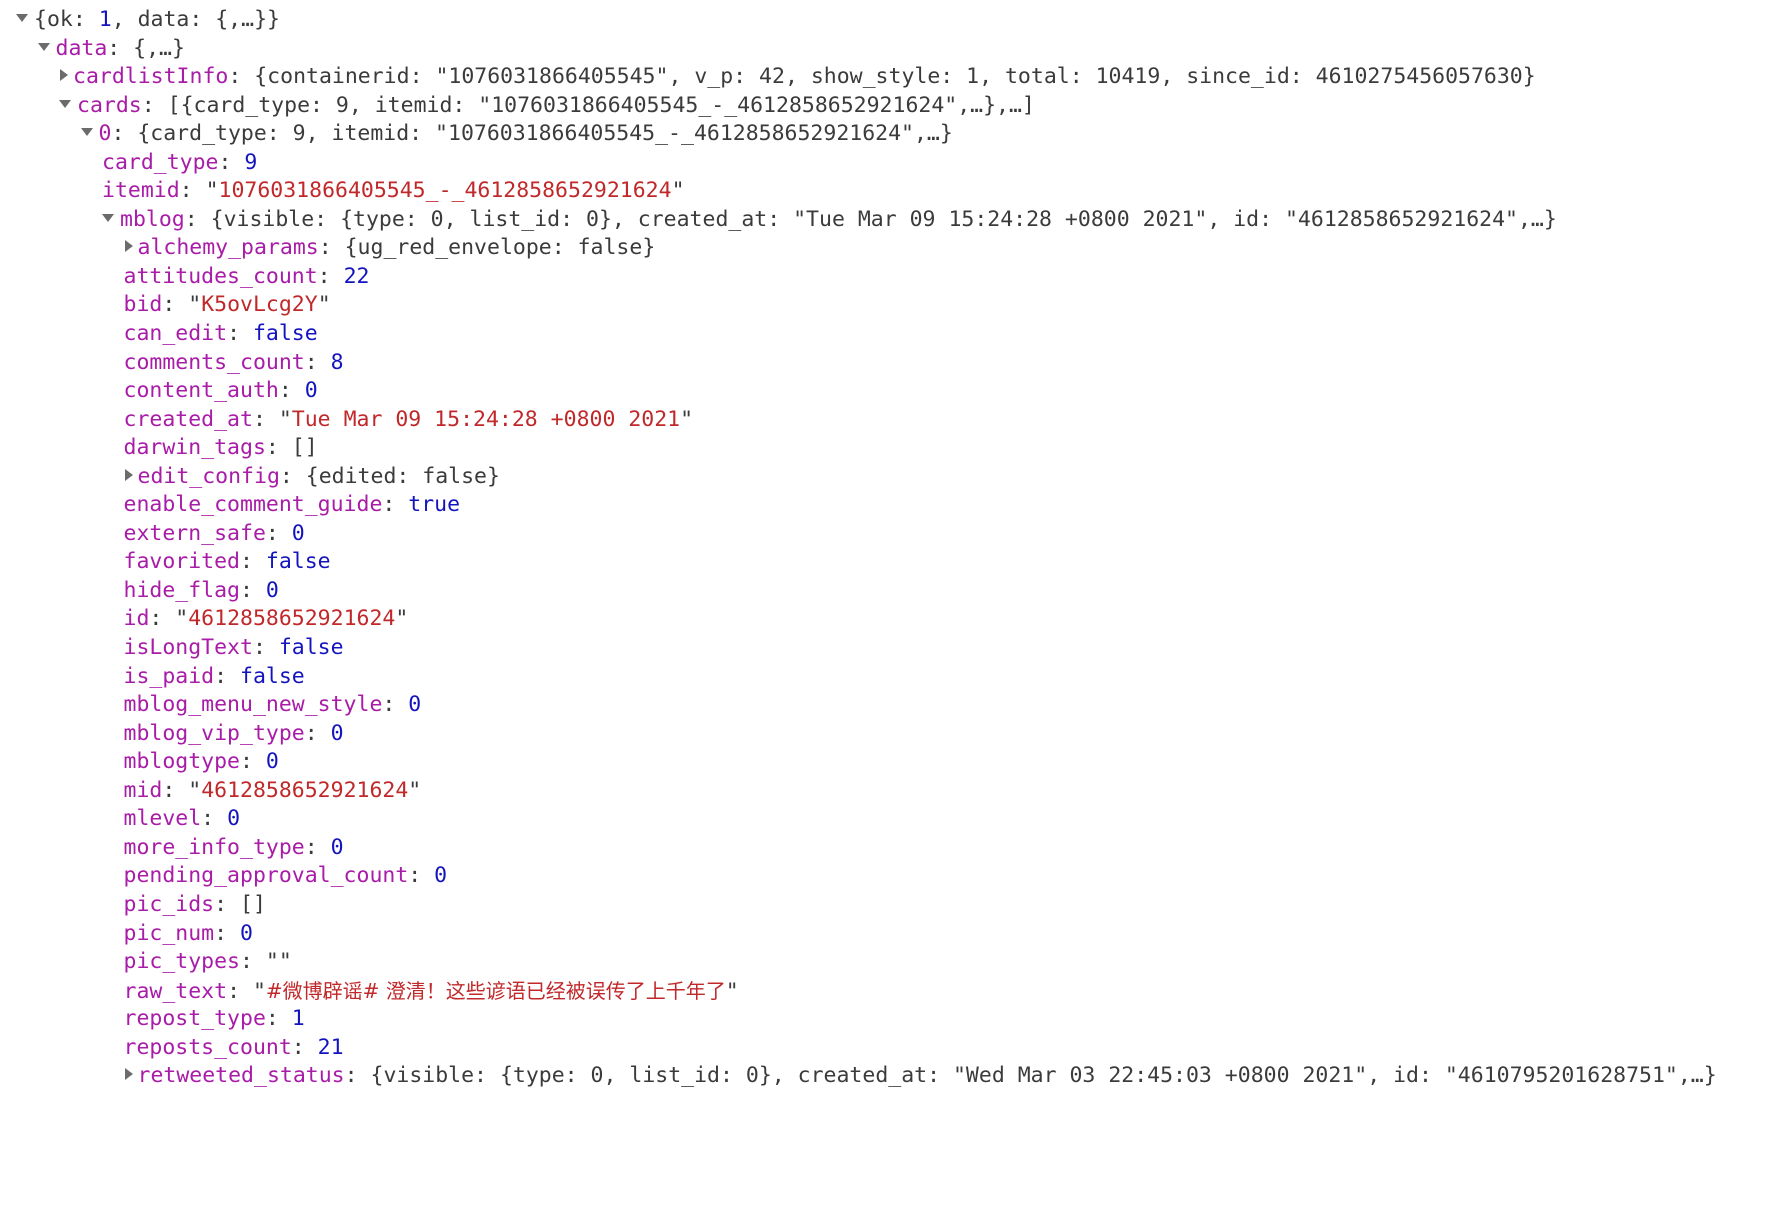 The width and height of the screenshot is (1770, 1225). Describe the element at coordinates (885, 363) in the screenshot. I see `json-row-comments_count: comments_count: 8` at that location.